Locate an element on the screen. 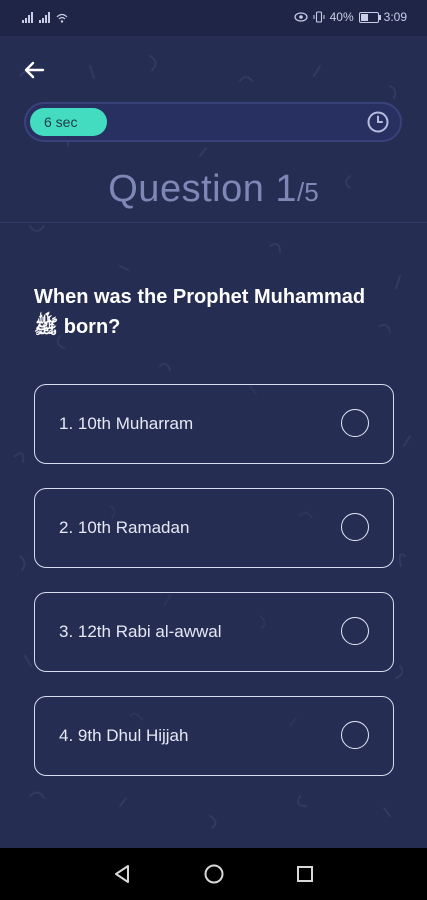 This screenshot has height=900, width=427. status-bar: 40% 3:09 is located at coordinates (213, 18).